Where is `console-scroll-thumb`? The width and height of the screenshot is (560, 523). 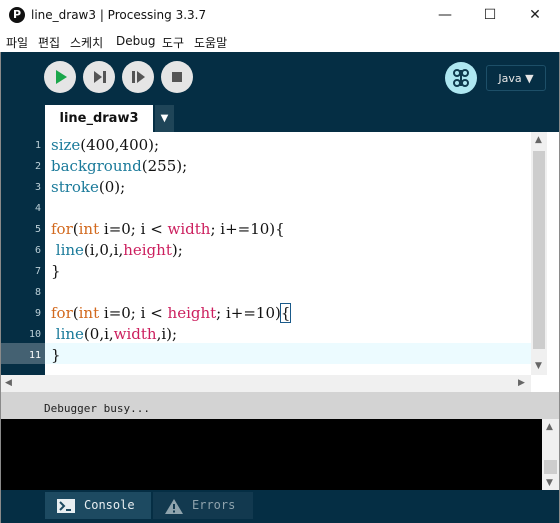 console-scroll-thumb is located at coordinates (550, 467).